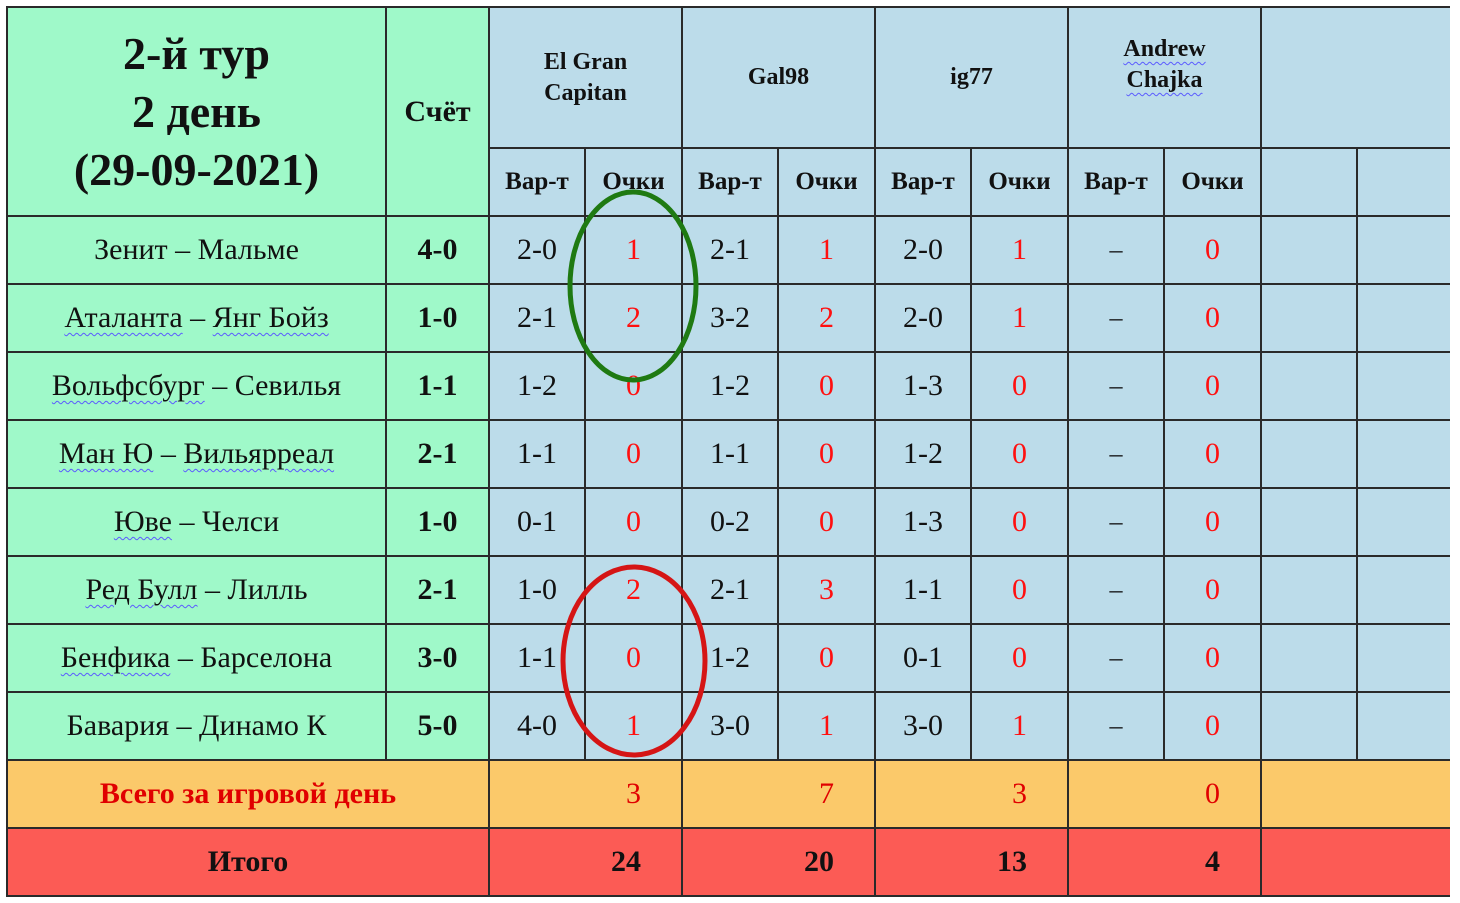 This screenshot has width=1460, height=903. I want to click on match-score: 2-1, so click(437, 454).